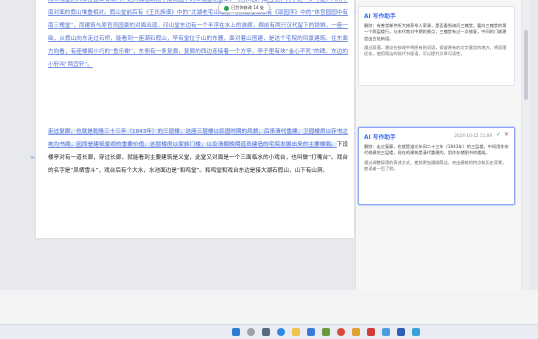 The width and height of the screenshot is (538, 339). I want to click on card-timestamp: 2024-10-22 11:09, so click(473, 135).